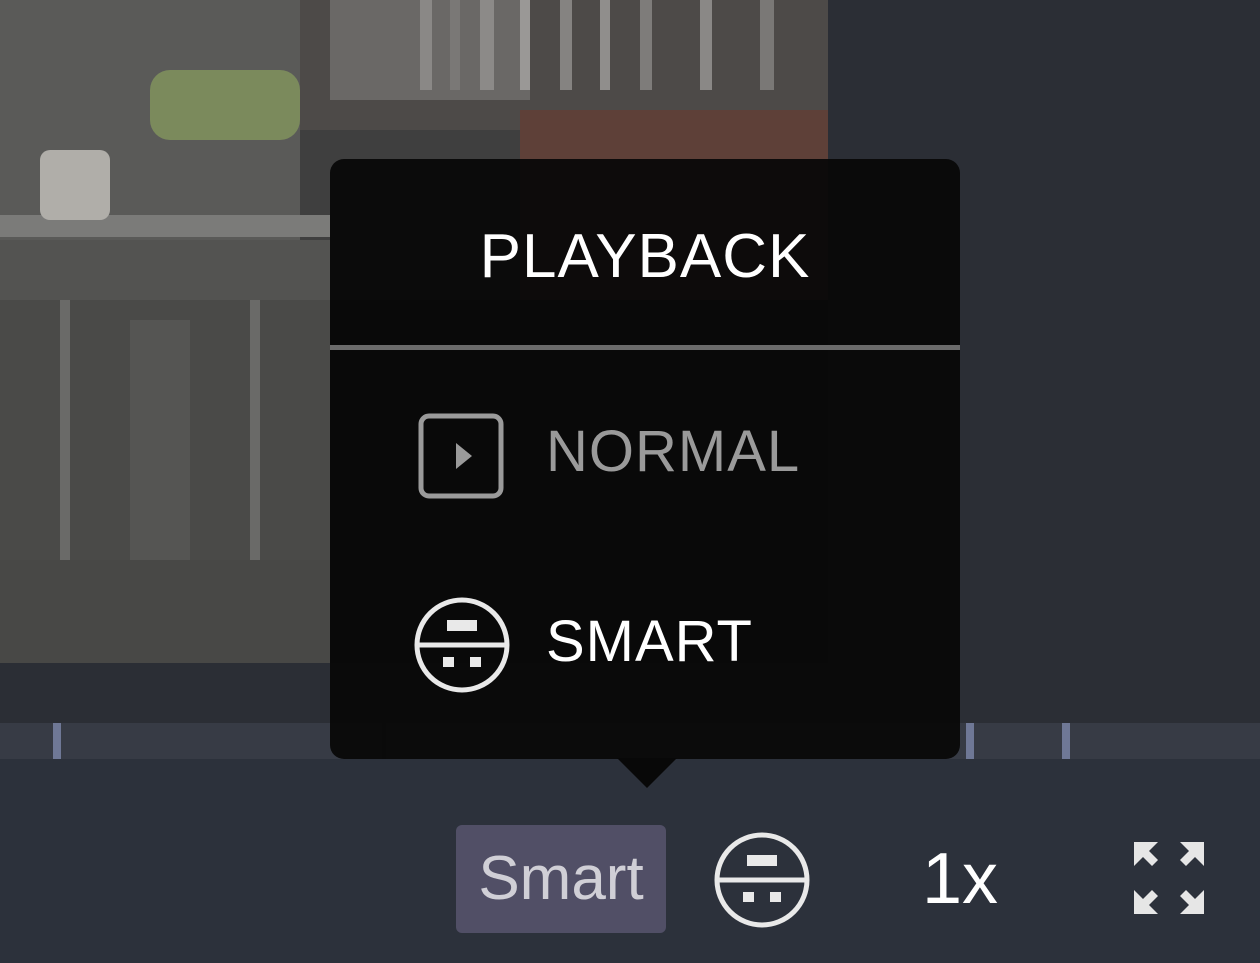  I want to click on fullscreen-icon, so click(1169, 878).